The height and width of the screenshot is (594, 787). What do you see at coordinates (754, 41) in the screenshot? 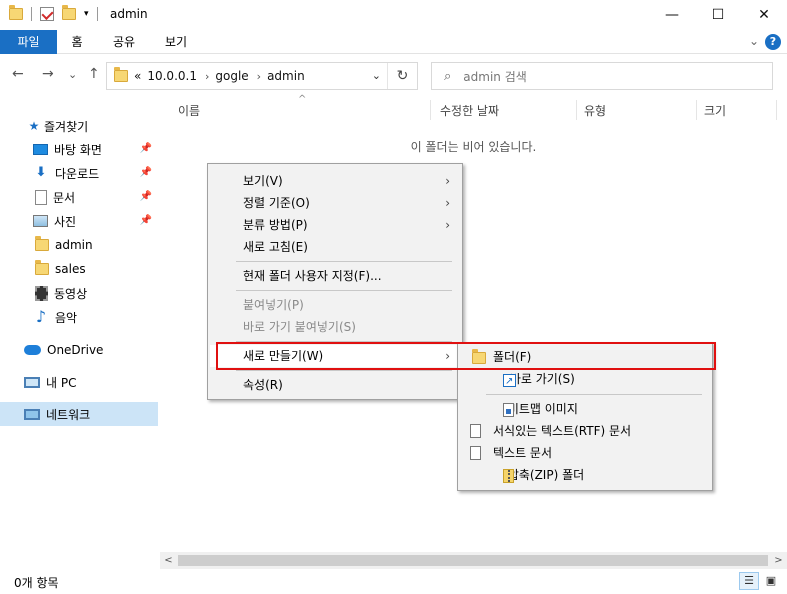
I see `expand-ribbon-icon: ⌄` at bounding box center [754, 41].